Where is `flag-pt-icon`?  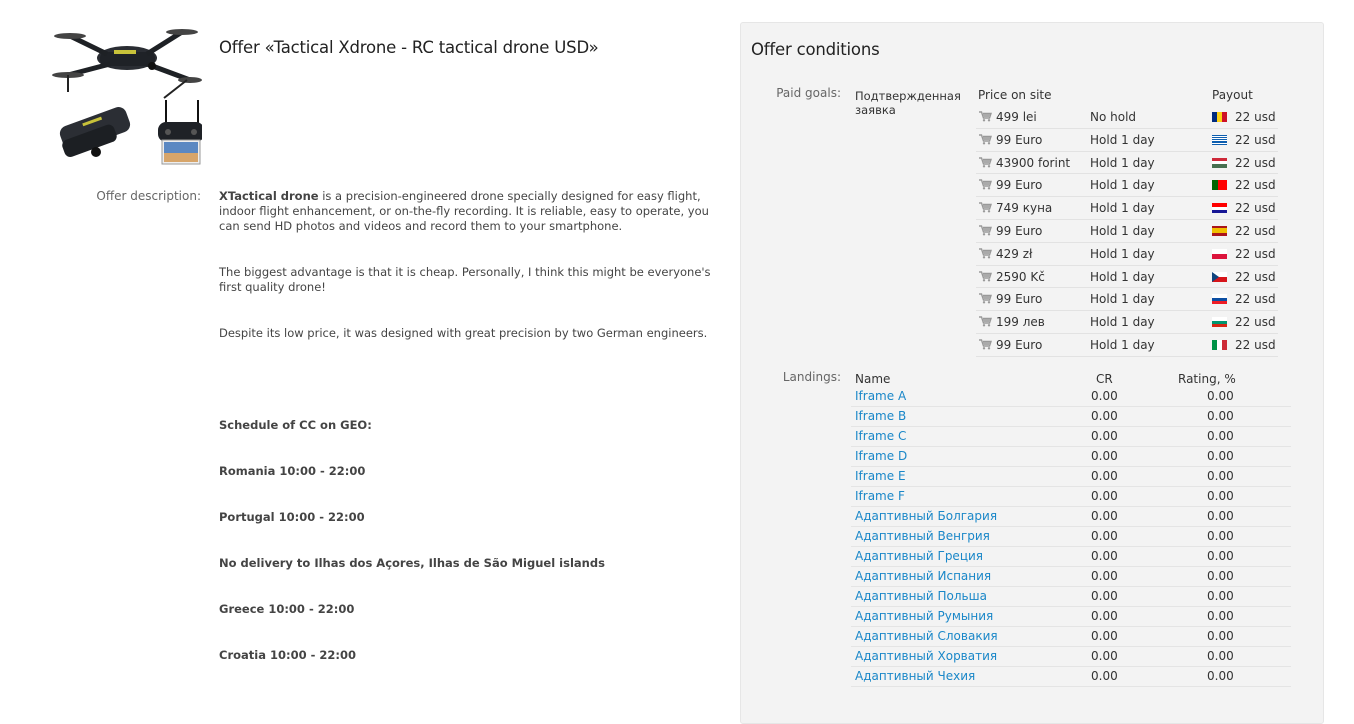 flag-pt-icon is located at coordinates (1219, 185).